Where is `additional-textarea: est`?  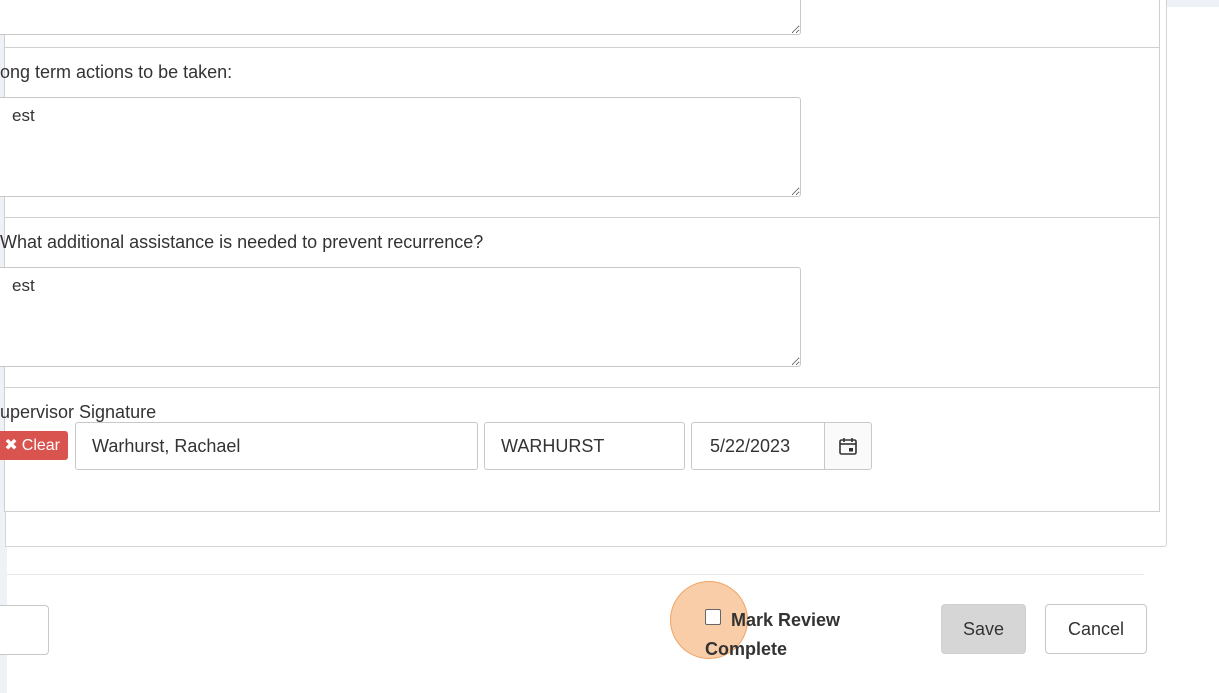 additional-textarea: est is located at coordinates (400, 317).